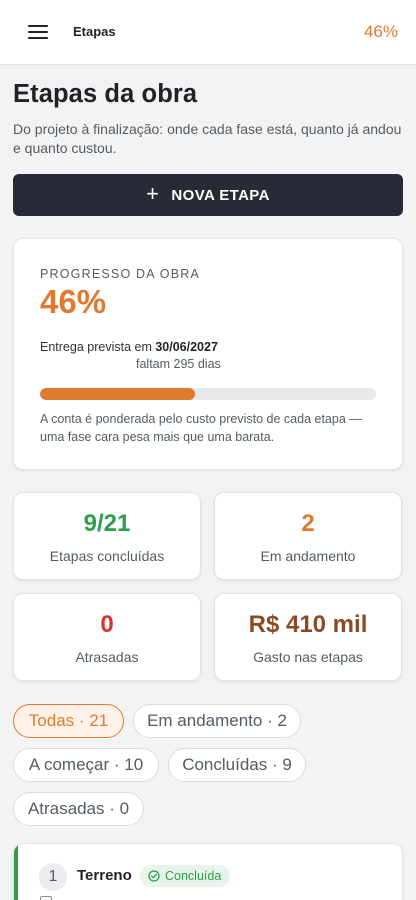  Describe the element at coordinates (38, 32) in the screenshot. I see `hamburger-menu-icon` at that location.